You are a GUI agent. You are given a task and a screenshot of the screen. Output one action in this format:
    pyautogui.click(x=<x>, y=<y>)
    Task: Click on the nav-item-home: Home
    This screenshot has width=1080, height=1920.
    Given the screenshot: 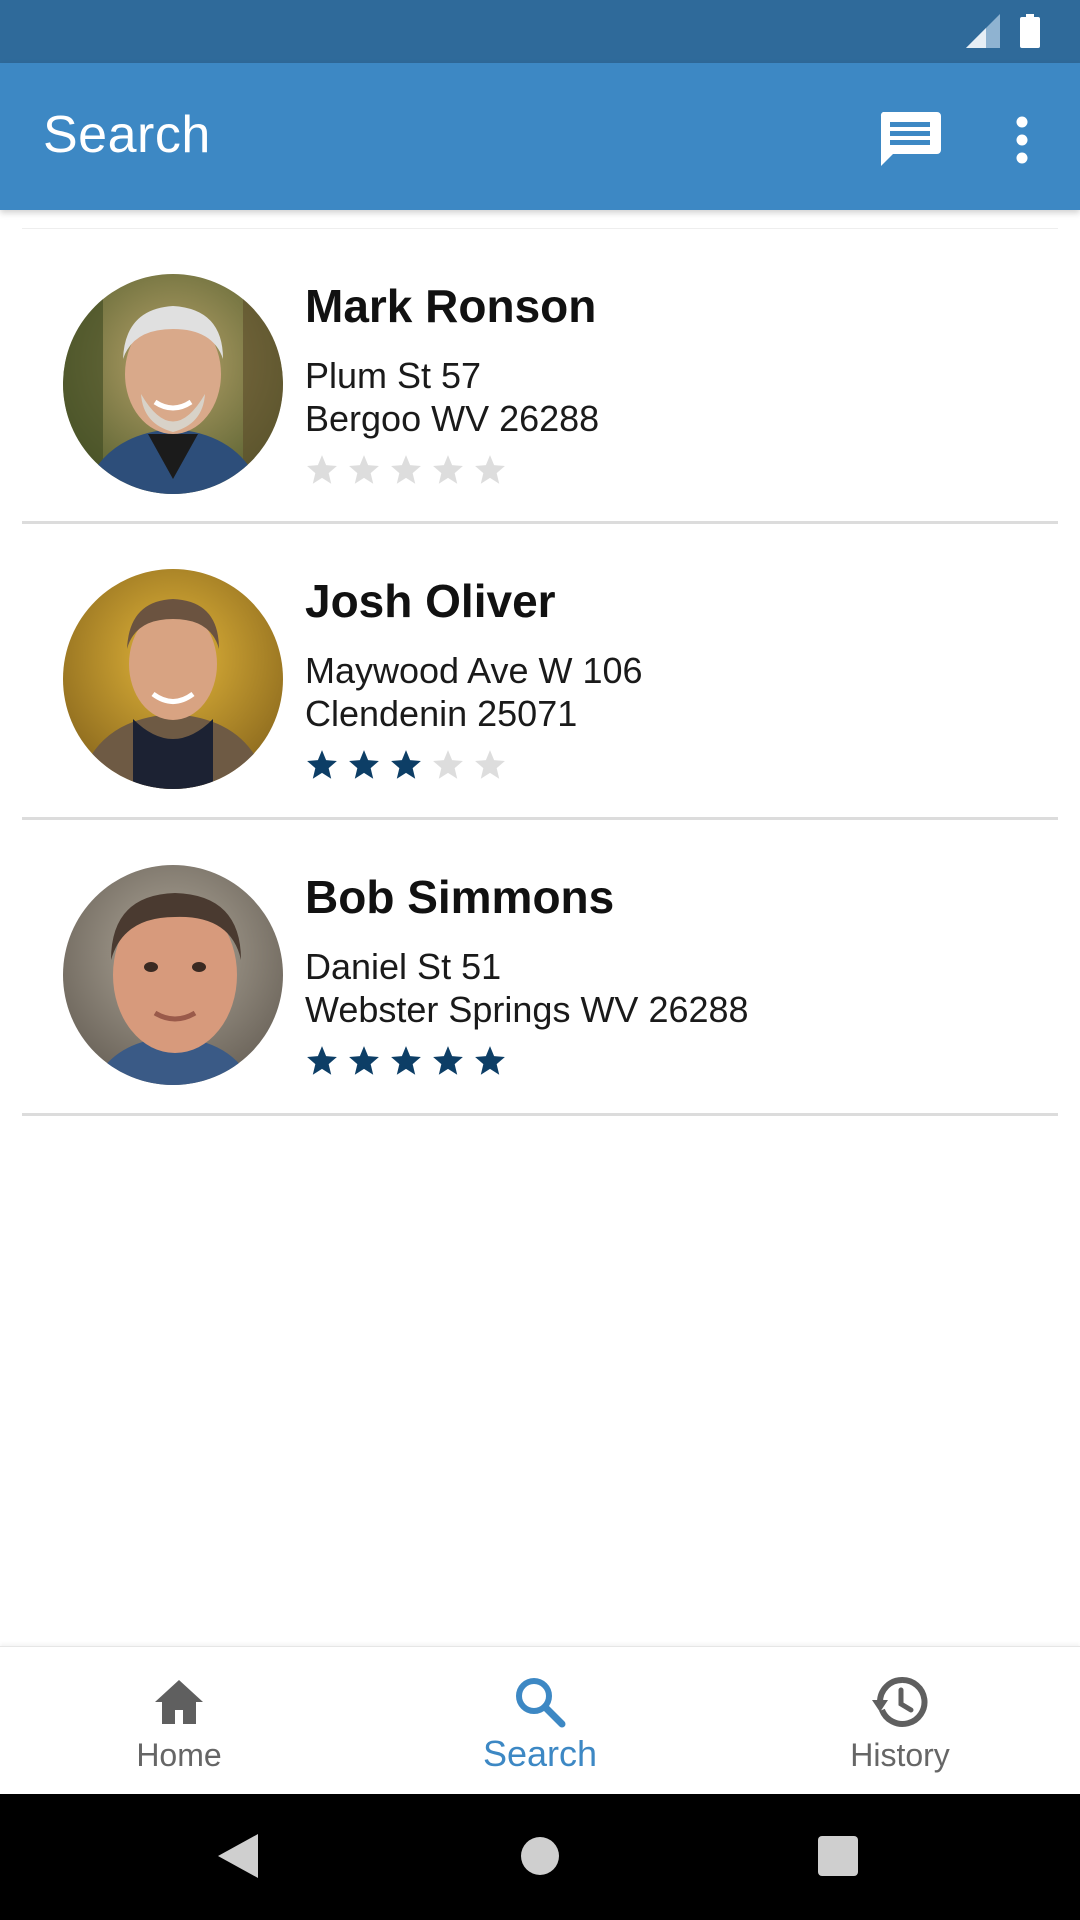 What is the action you would take?
    pyautogui.click(x=179, y=1721)
    